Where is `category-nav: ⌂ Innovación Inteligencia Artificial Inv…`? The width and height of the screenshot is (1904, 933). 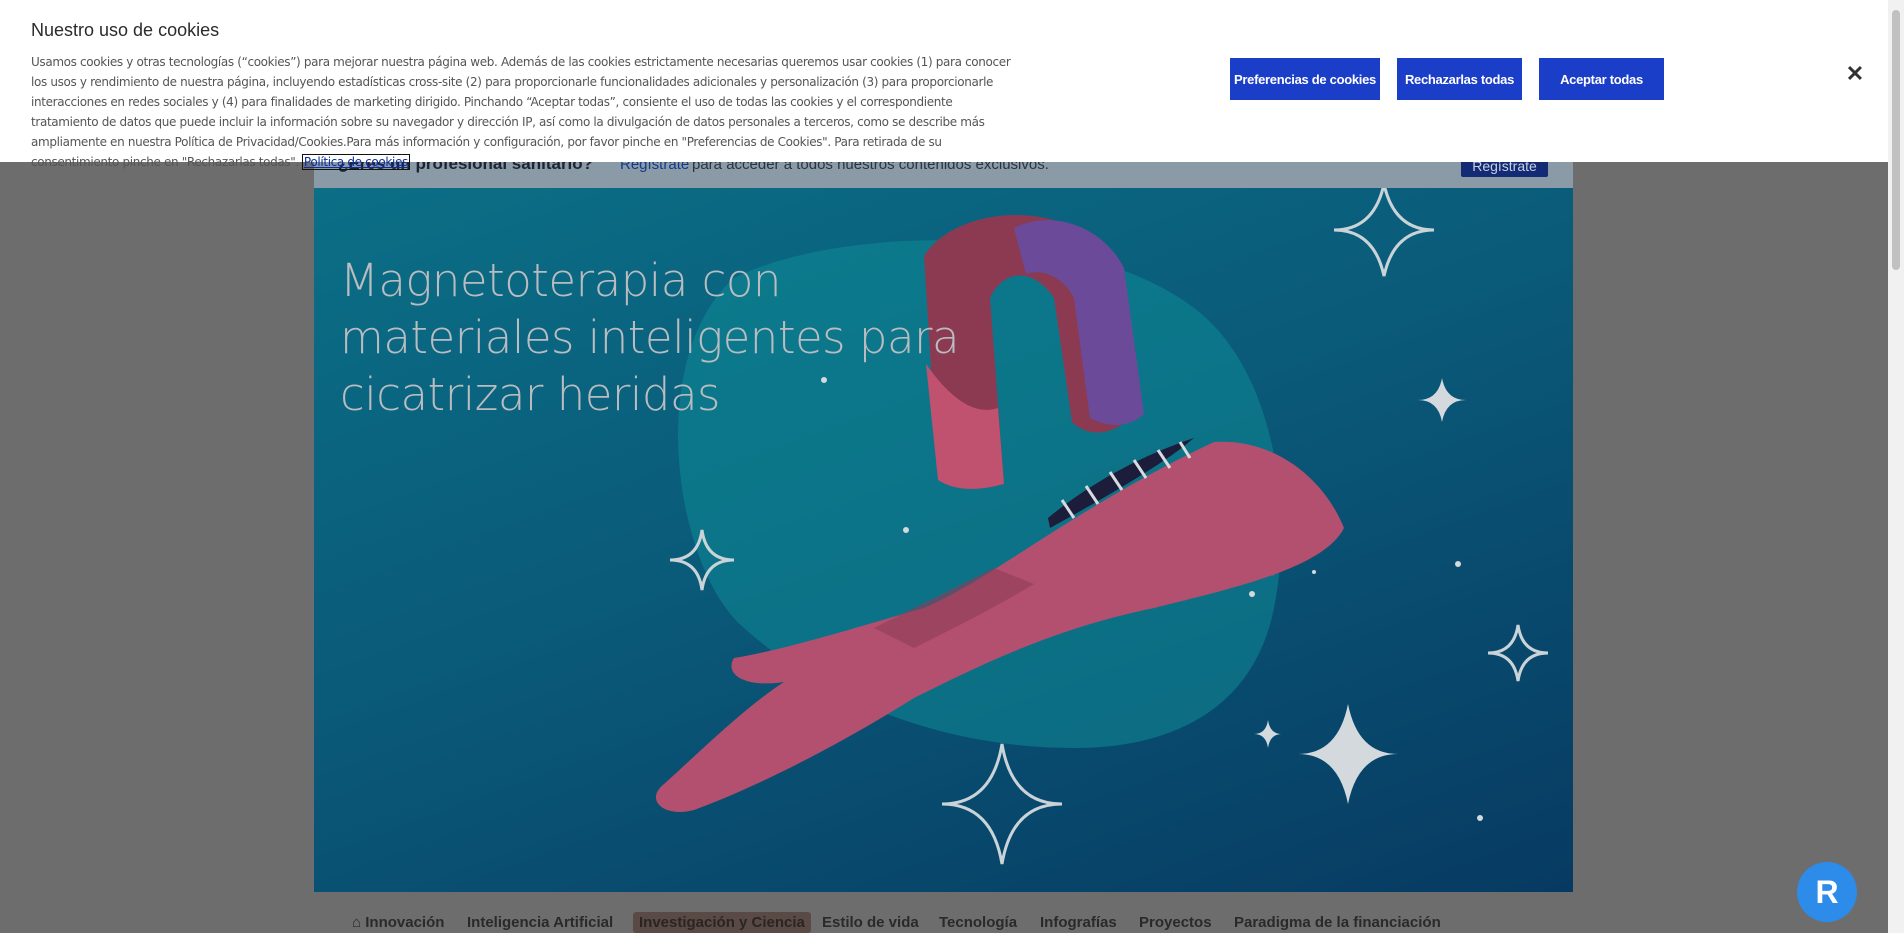
category-nav: ⌂ Innovación Inteligencia Artificial Inv… is located at coordinates (943, 921).